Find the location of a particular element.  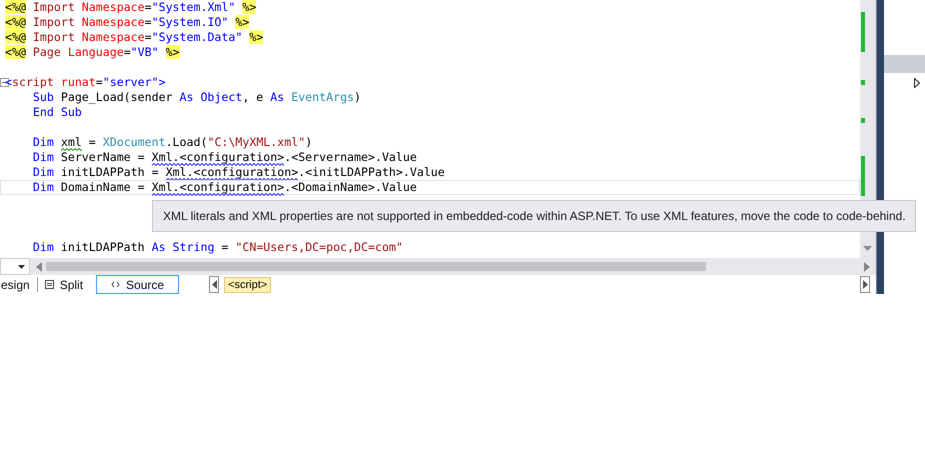

right-arrow-icon is located at coordinates (865, 284).